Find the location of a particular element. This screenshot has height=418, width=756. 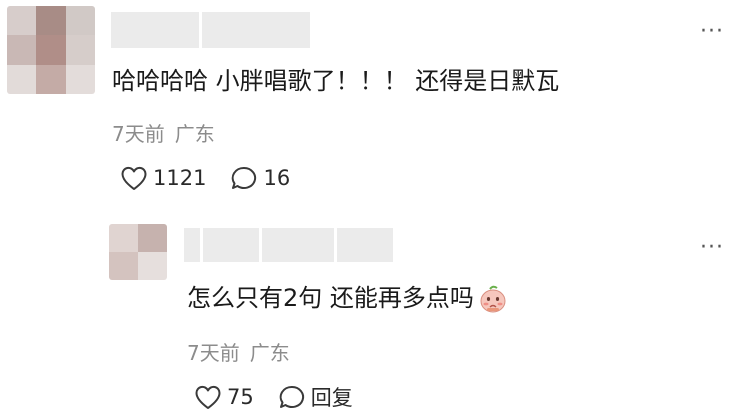

like-button: 75 is located at coordinates (224, 397).